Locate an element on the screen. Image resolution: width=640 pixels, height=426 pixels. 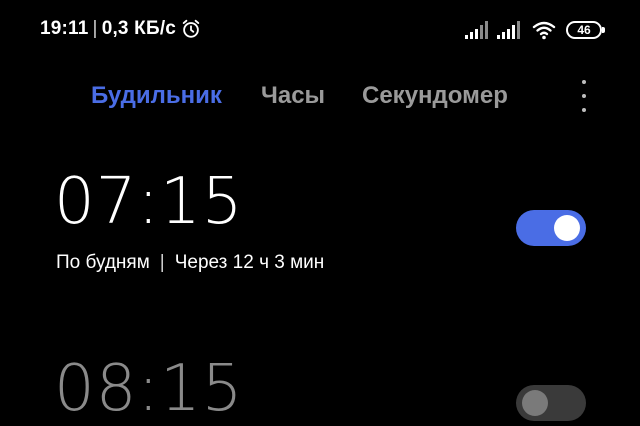
status-right: 46 is located at coordinates (531, 30).